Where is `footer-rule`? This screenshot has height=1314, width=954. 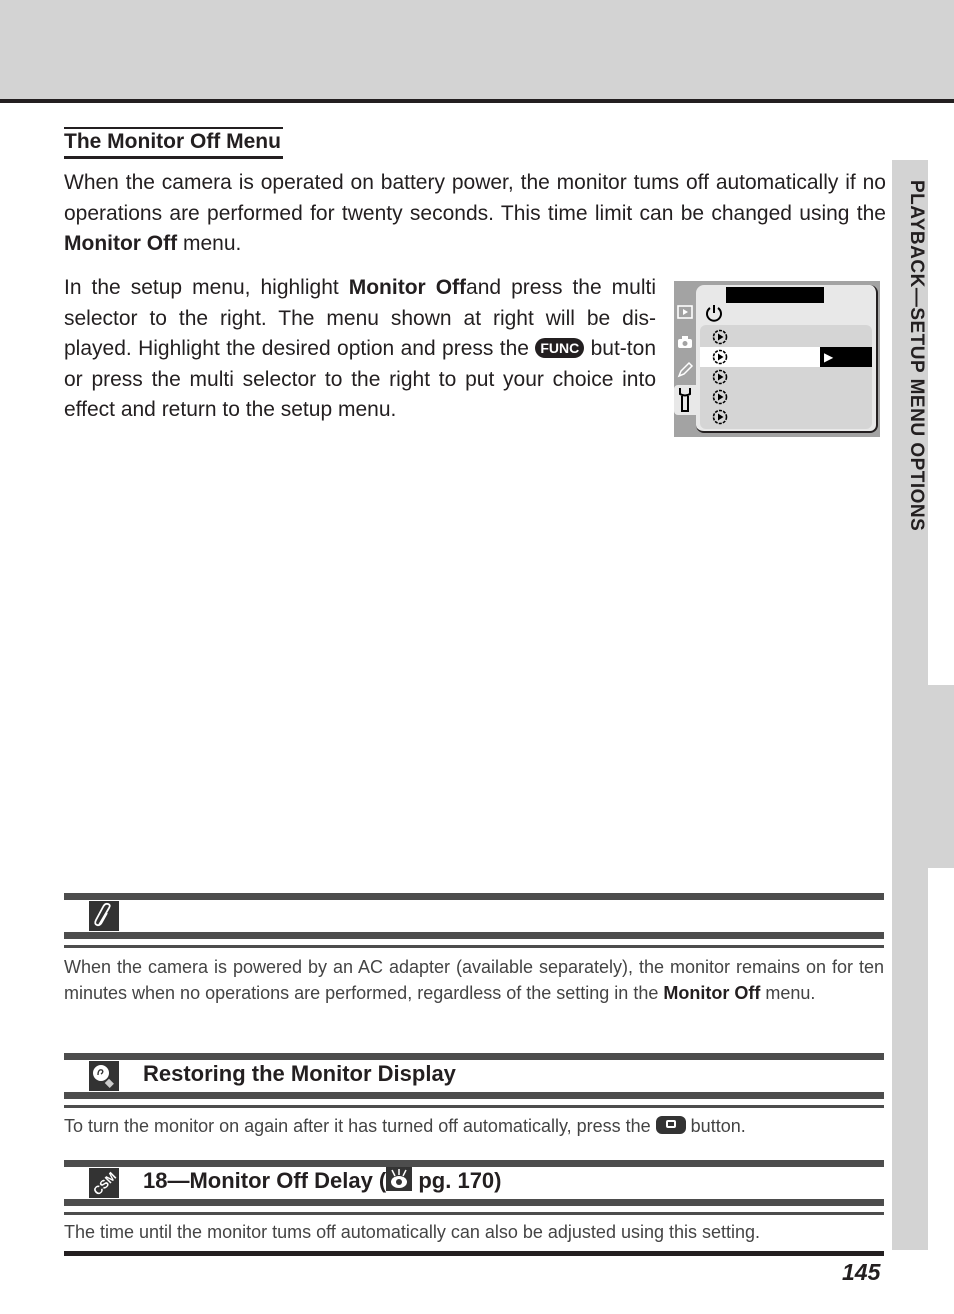 footer-rule is located at coordinates (474, 1253).